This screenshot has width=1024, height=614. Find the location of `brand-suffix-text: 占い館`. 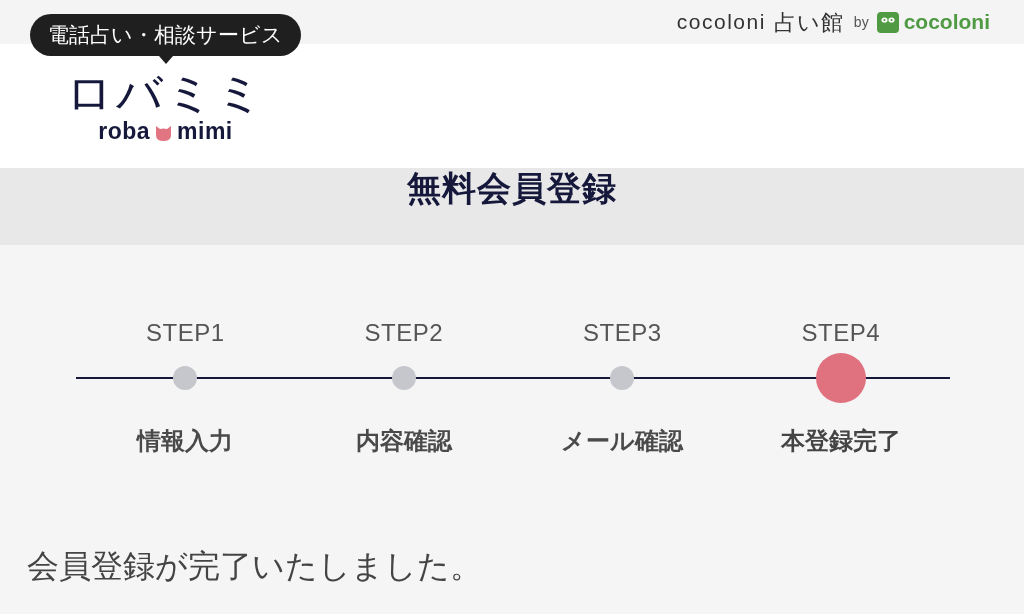

brand-suffix-text: 占い館 is located at coordinates (808, 22).